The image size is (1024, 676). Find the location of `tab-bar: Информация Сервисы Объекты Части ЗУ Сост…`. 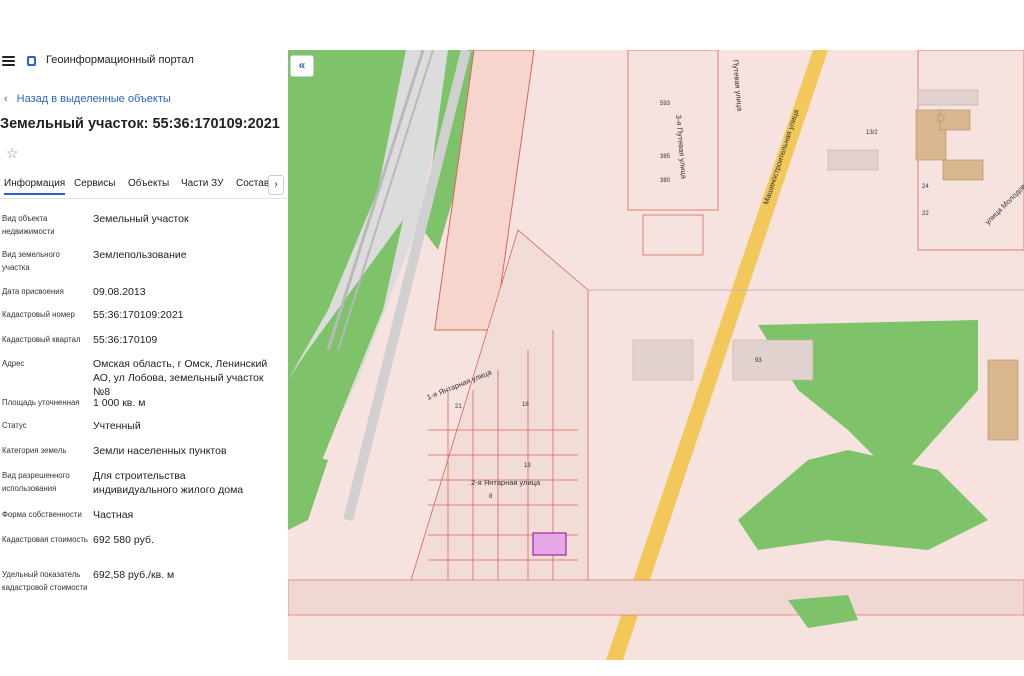

tab-bar: Информация Сервисы Объекты Части ЗУ Сост… is located at coordinates (144, 187).